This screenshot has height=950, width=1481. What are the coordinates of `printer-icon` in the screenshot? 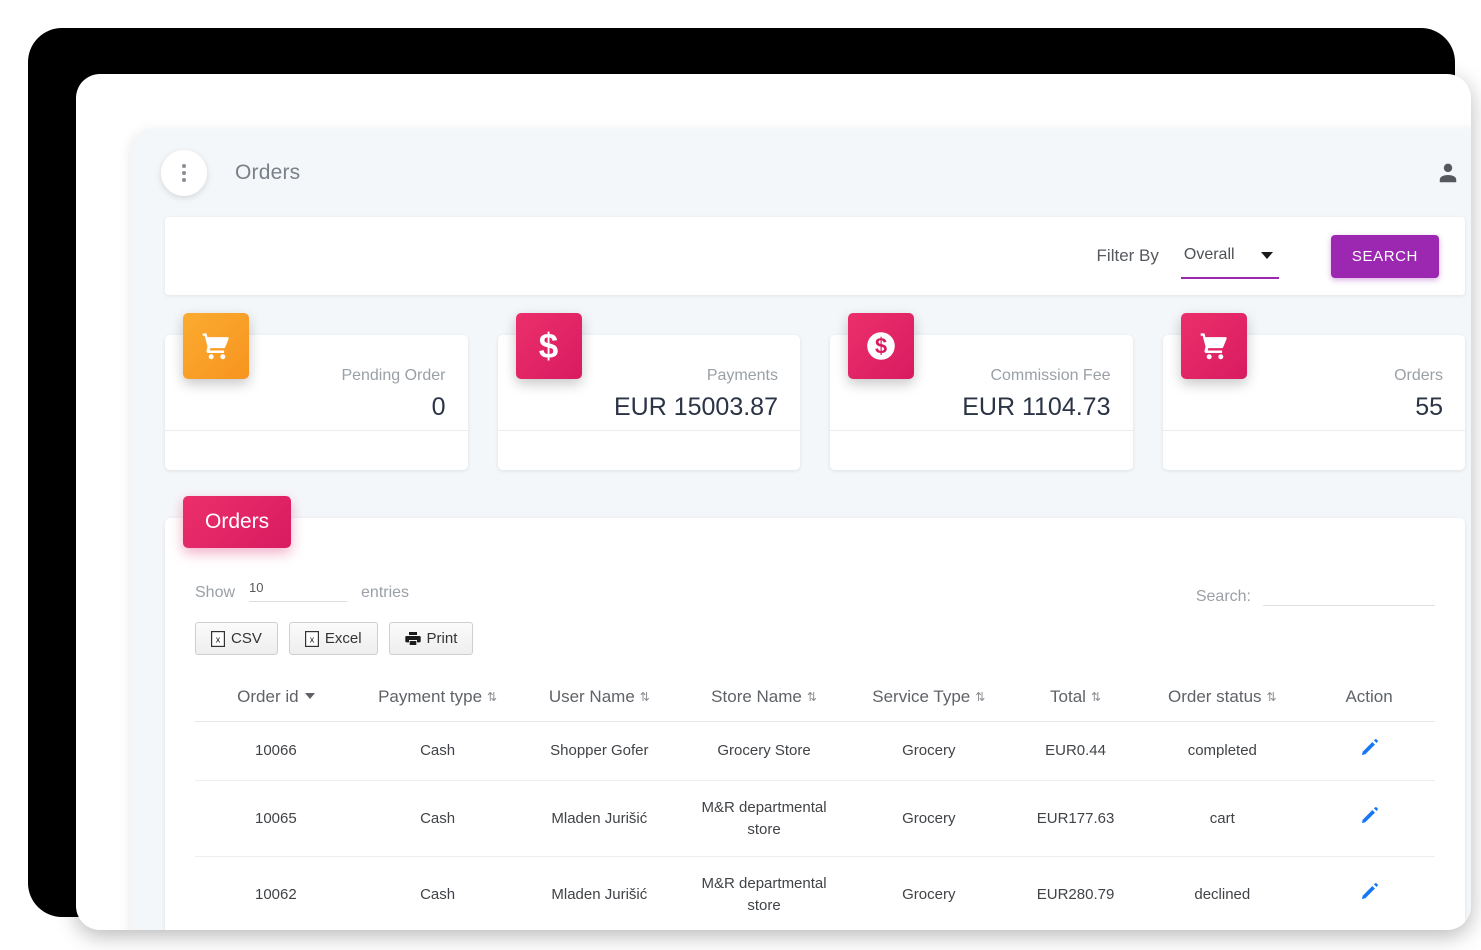 It's located at (412, 638).